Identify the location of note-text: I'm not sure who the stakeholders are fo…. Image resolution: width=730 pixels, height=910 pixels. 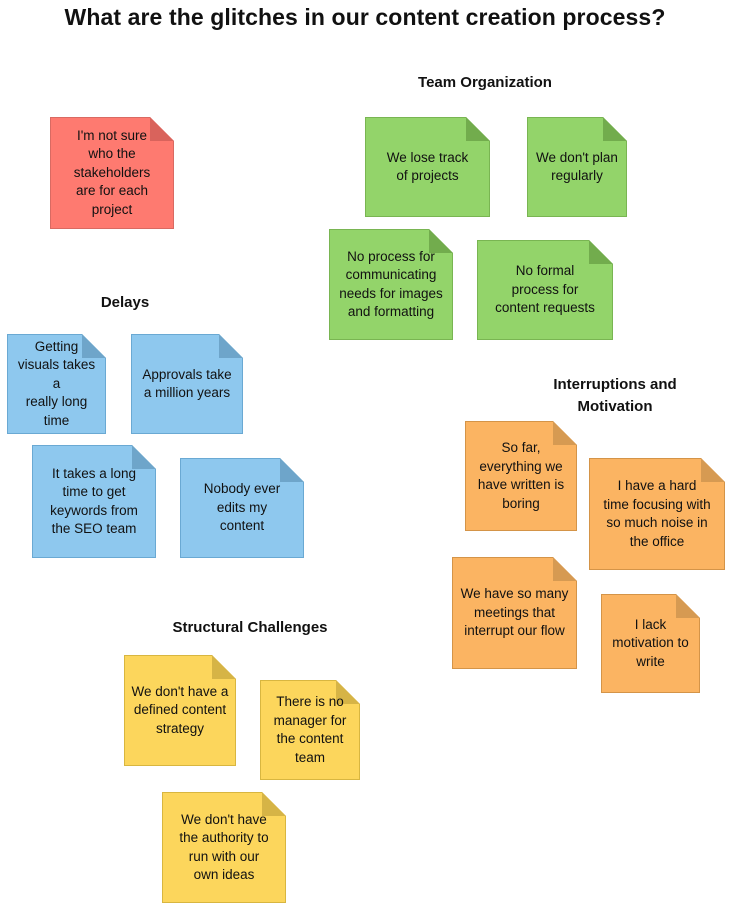
(112, 172).